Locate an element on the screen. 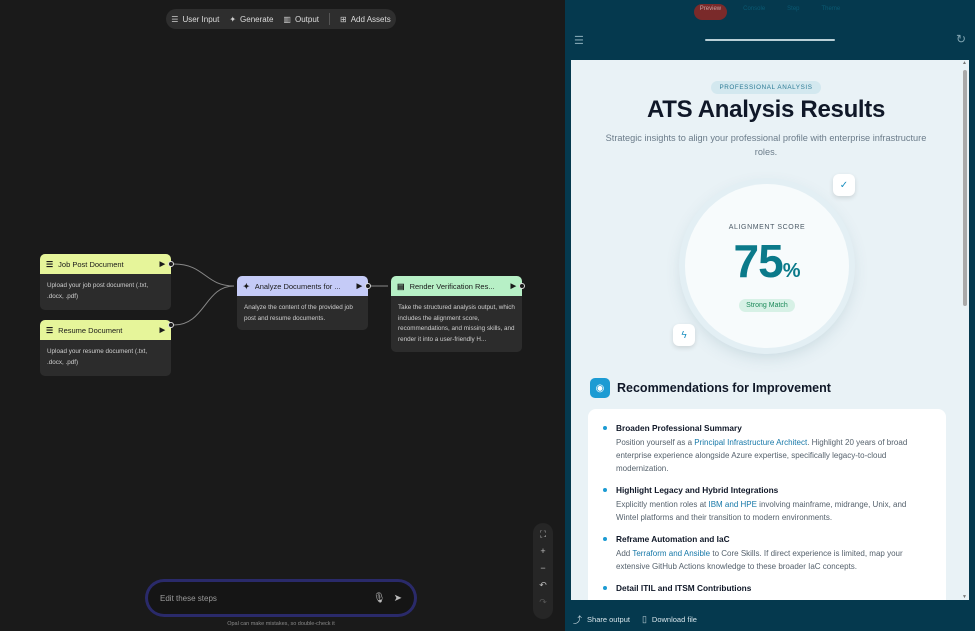 The width and height of the screenshot is (975, 631). zoom-out-icon: − is located at coordinates (542, 568).